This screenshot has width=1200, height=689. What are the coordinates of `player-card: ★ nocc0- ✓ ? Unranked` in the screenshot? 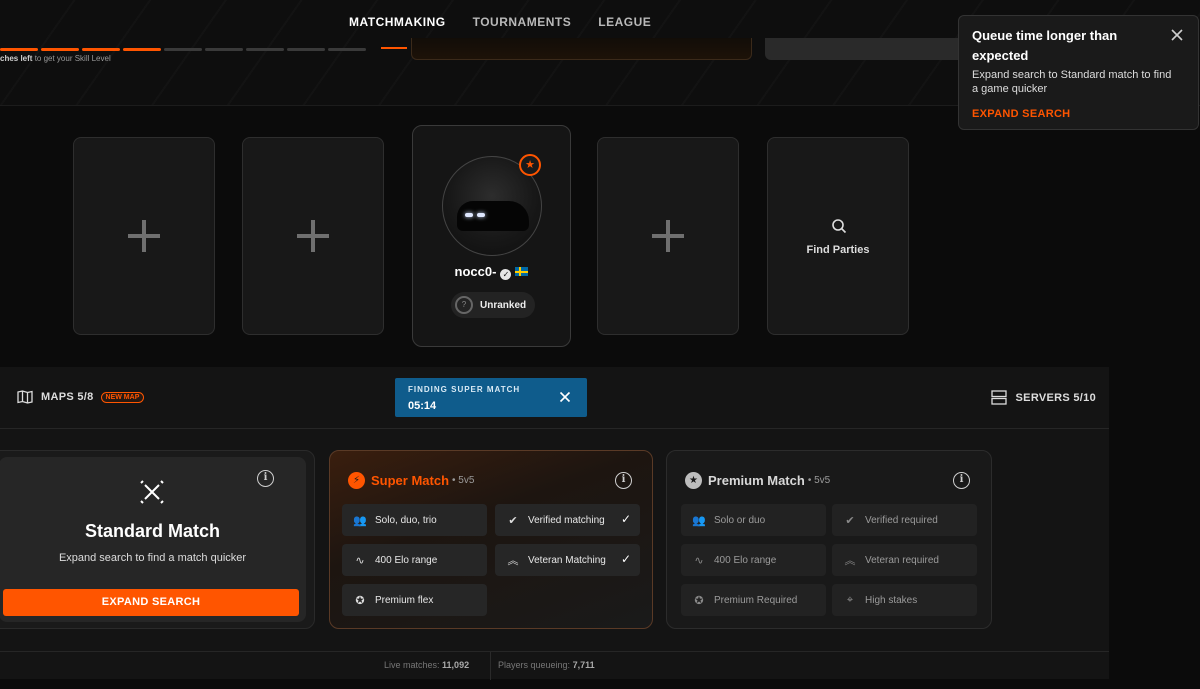 It's located at (491, 236).